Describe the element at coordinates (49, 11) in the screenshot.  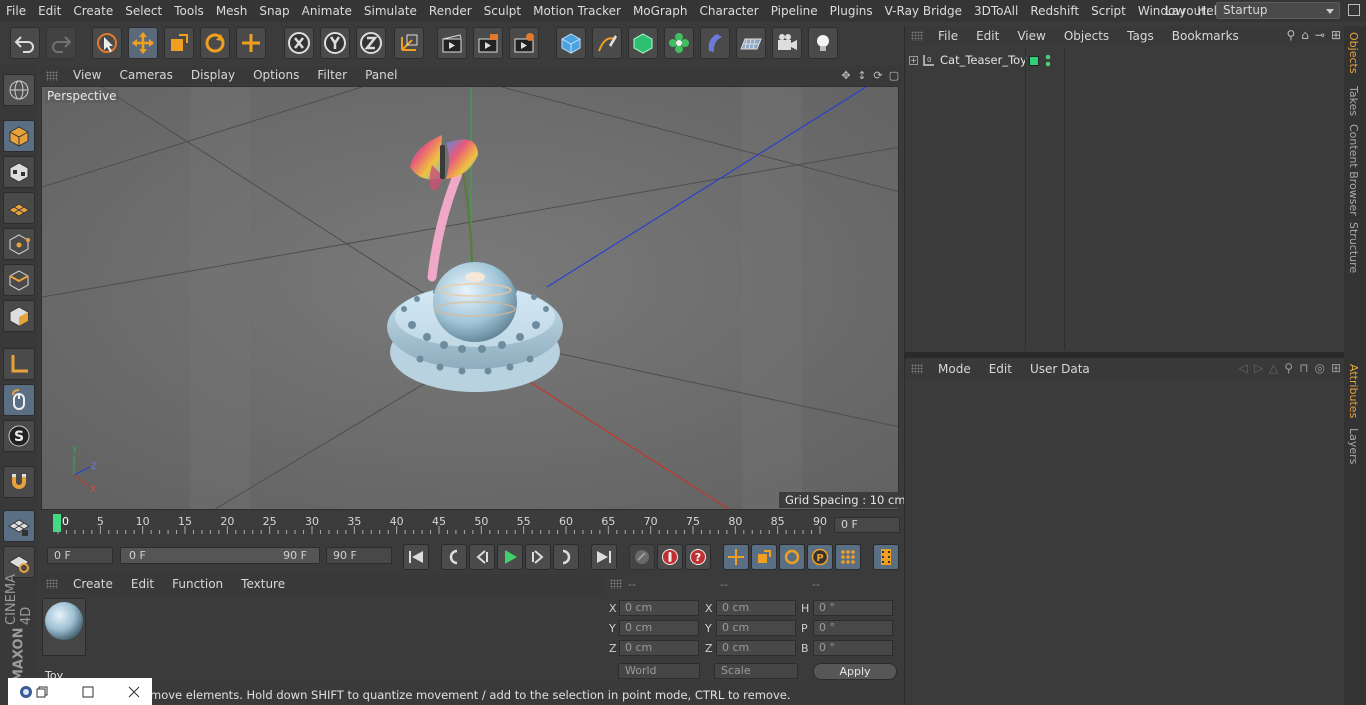
I see `menu-edit: Edit` at that location.